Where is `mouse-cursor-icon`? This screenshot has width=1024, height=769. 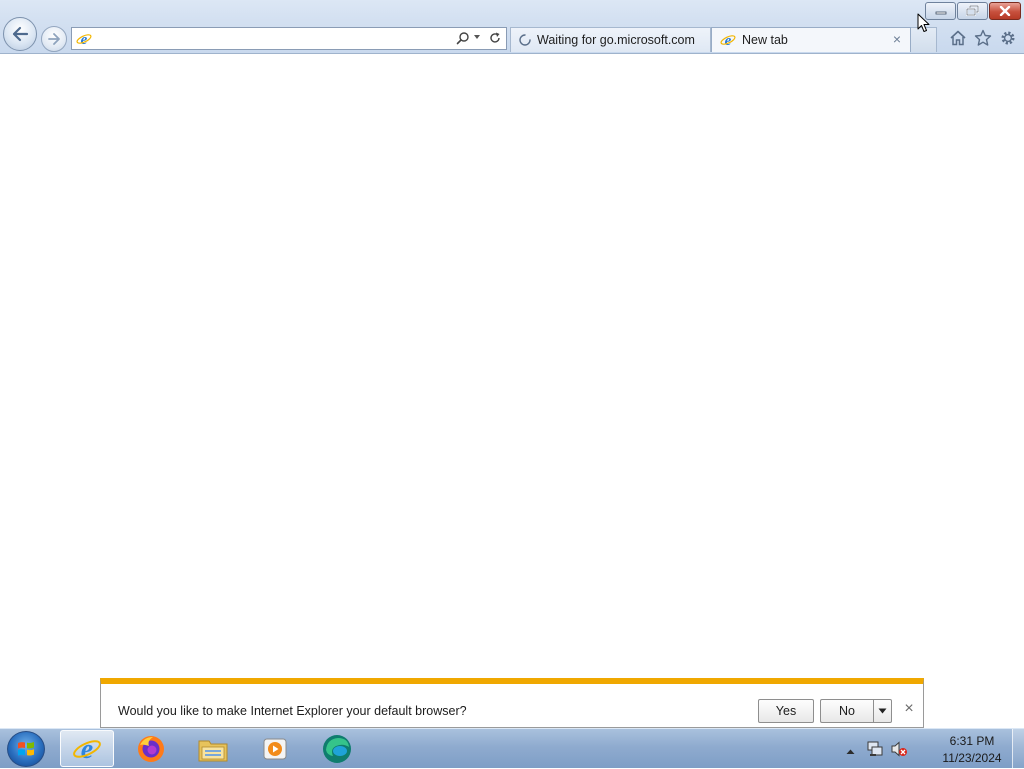 mouse-cursor-icon is located at coordinates (924, 24).